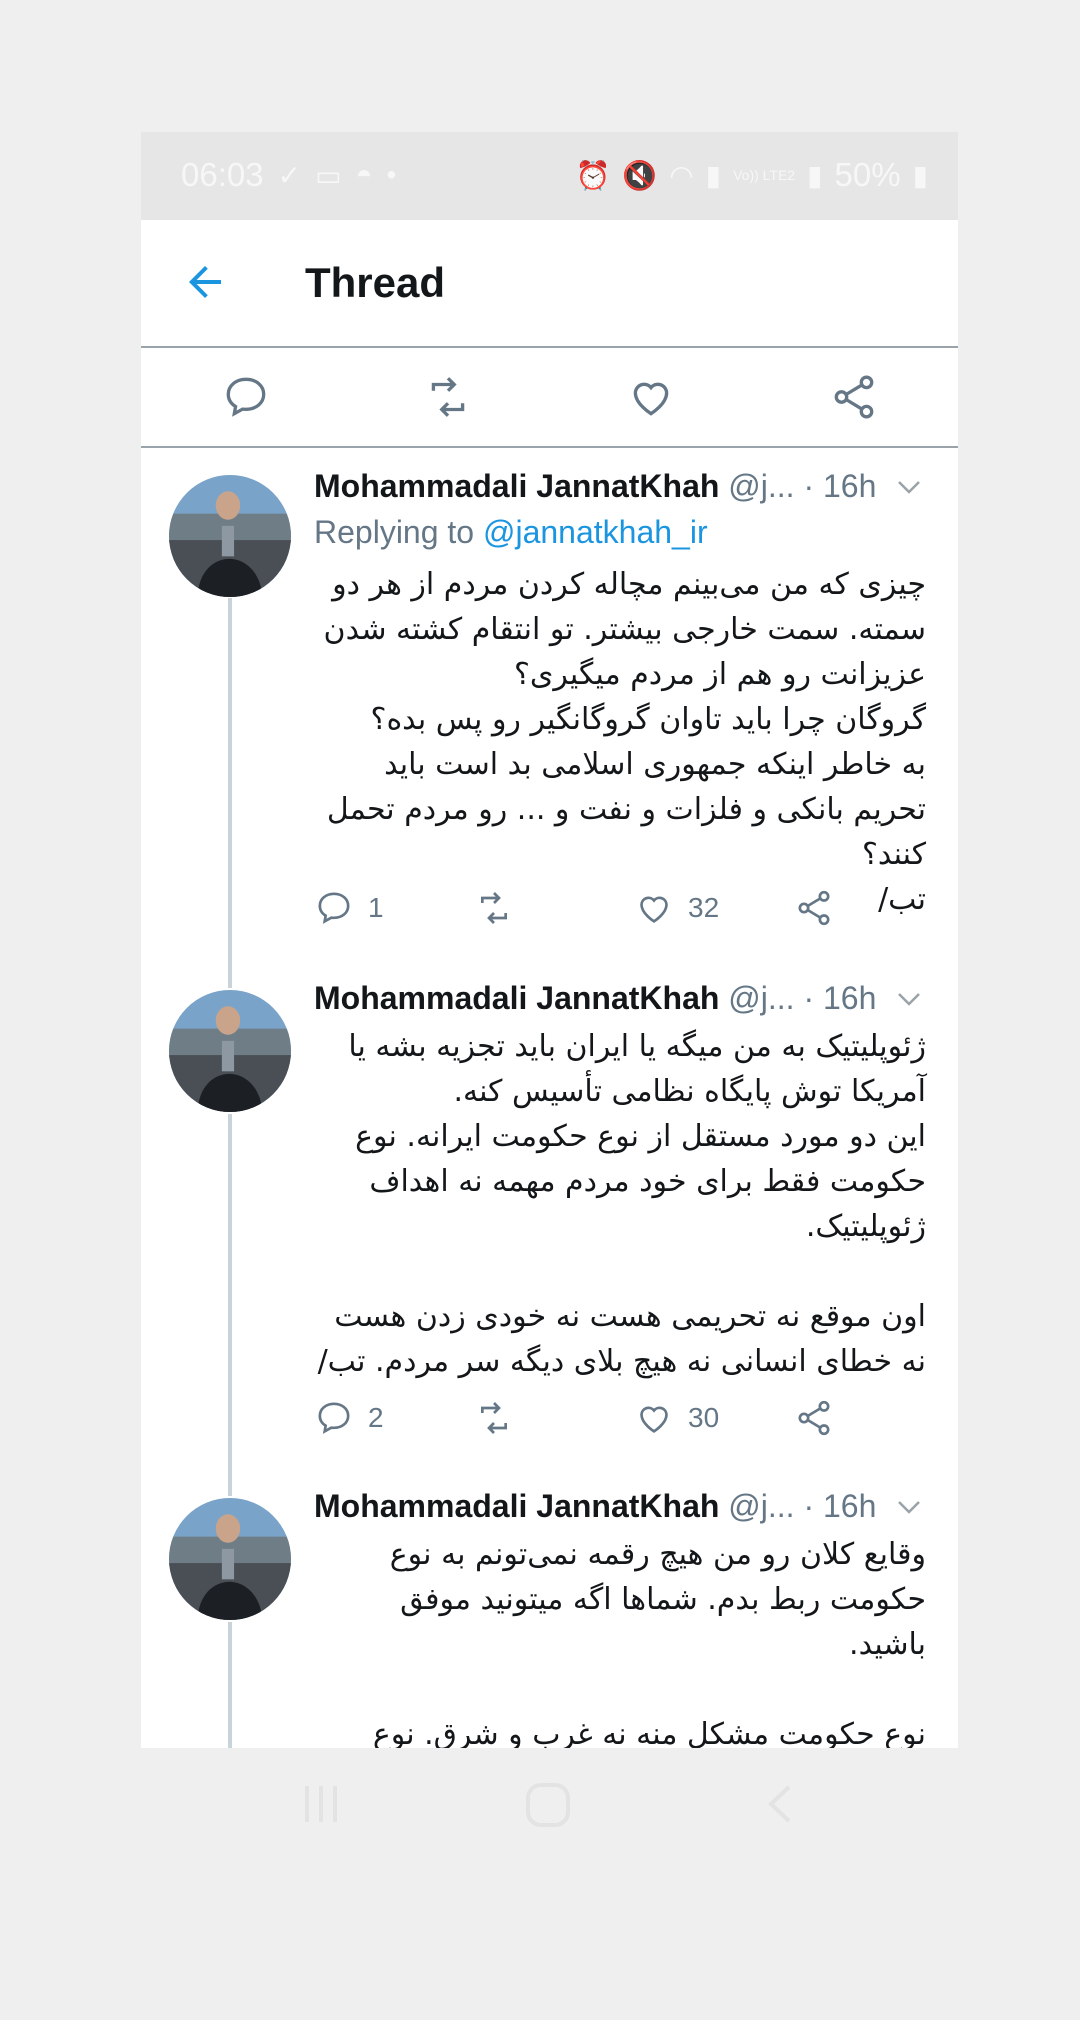  I want to click on home-icon, so click(548, 1805).